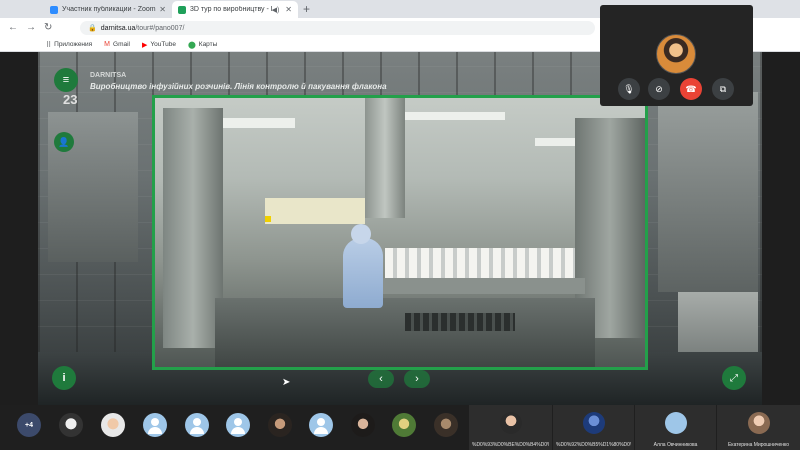 The image size is (800, 450). What do you see at coordinates (306, 9) in the screenshot?
I see `new-tab-button: +` at bounding box center [306, 9].